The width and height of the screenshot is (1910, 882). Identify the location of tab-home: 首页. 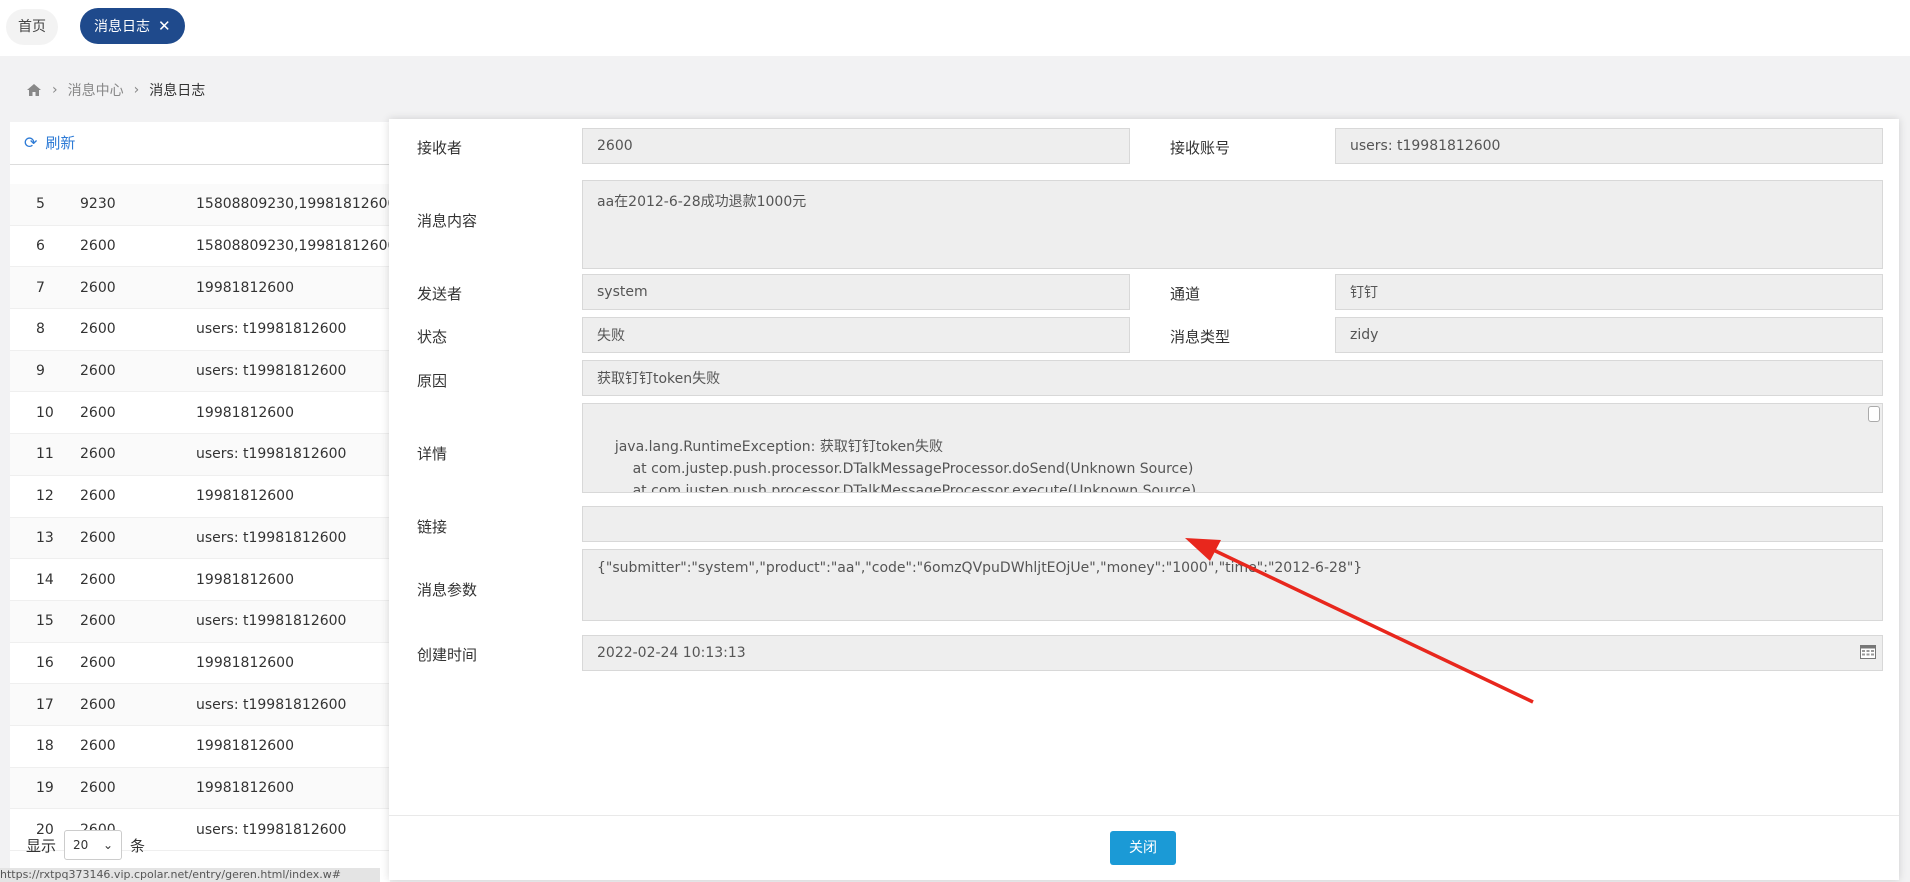
(32, 27).